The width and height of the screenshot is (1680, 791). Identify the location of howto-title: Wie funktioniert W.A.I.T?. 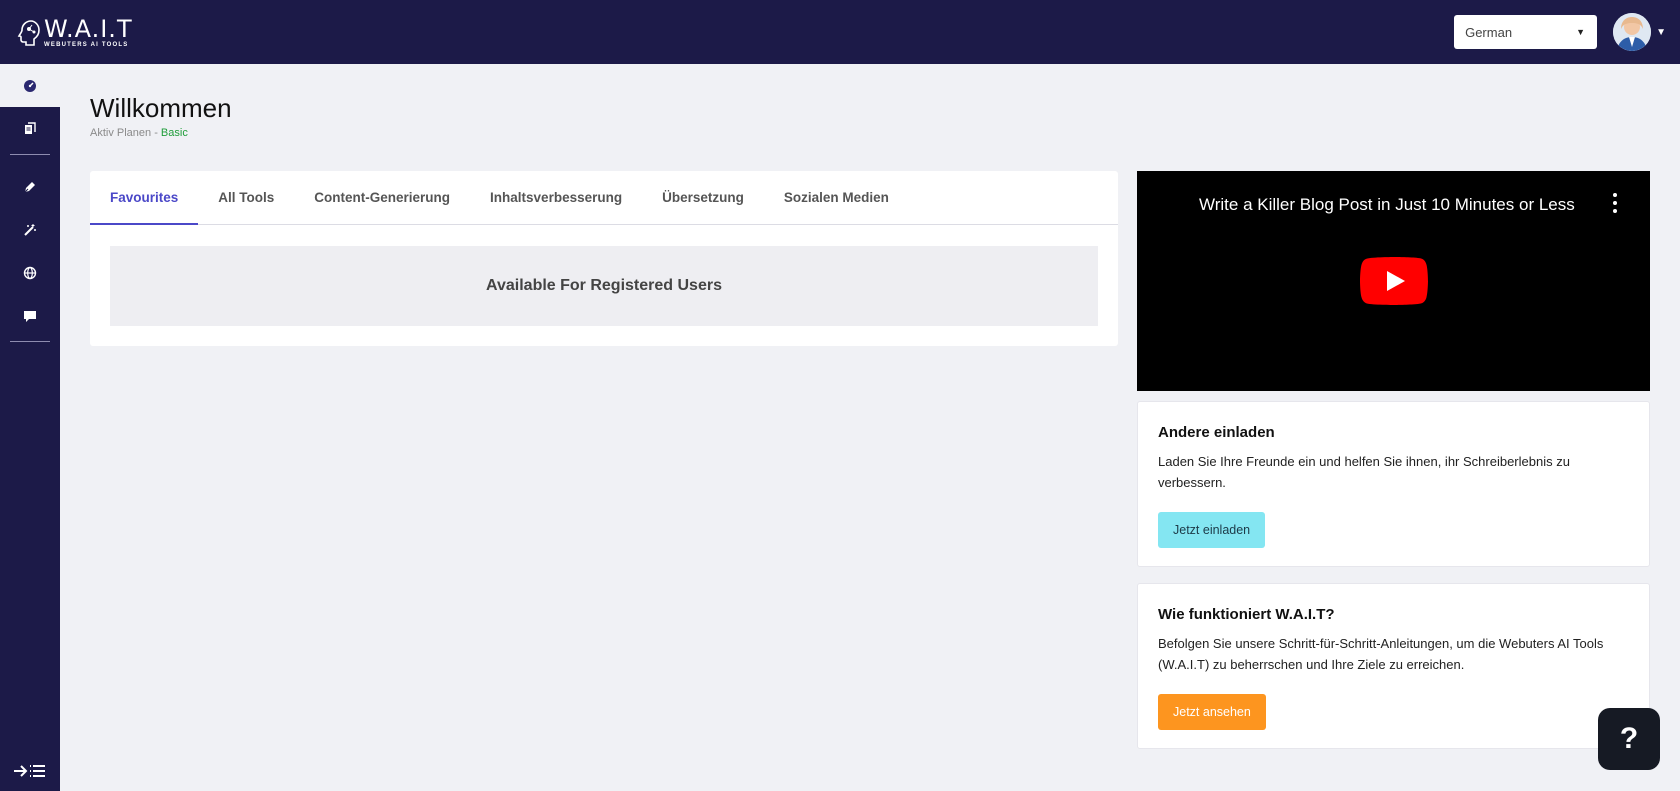
(1246, 614).